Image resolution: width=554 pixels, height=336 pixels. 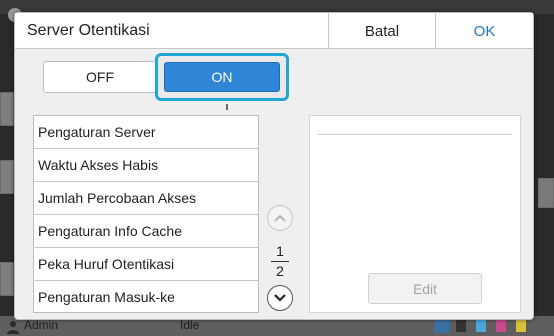 I want to click on edit-button: Edit, so click(x=425, y=288).